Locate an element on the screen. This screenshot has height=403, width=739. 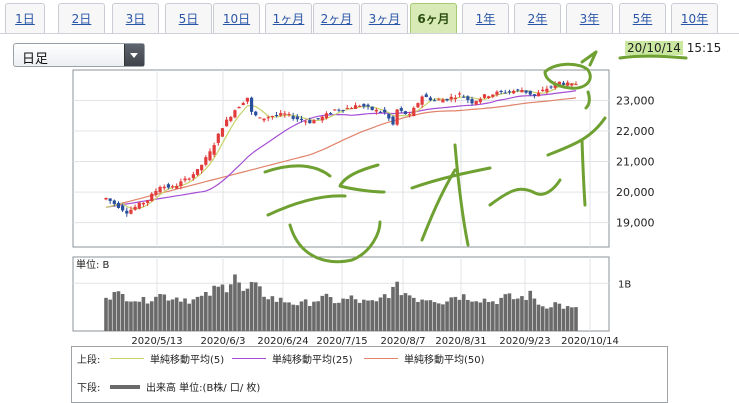
legend-ma5: 単純移動平均(5) is located at coordinates (167, 358).